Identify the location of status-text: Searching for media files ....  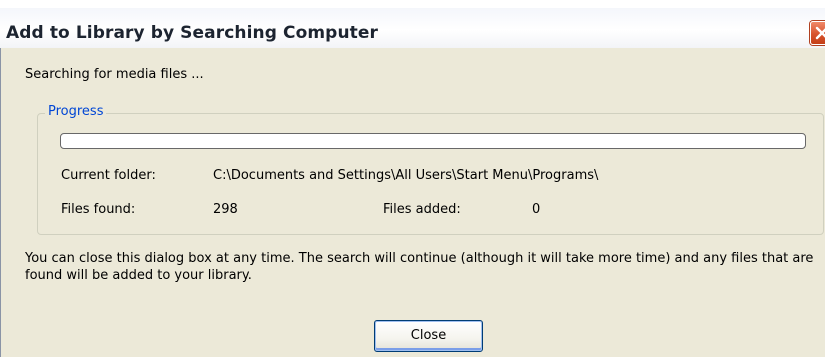
(114, 74).